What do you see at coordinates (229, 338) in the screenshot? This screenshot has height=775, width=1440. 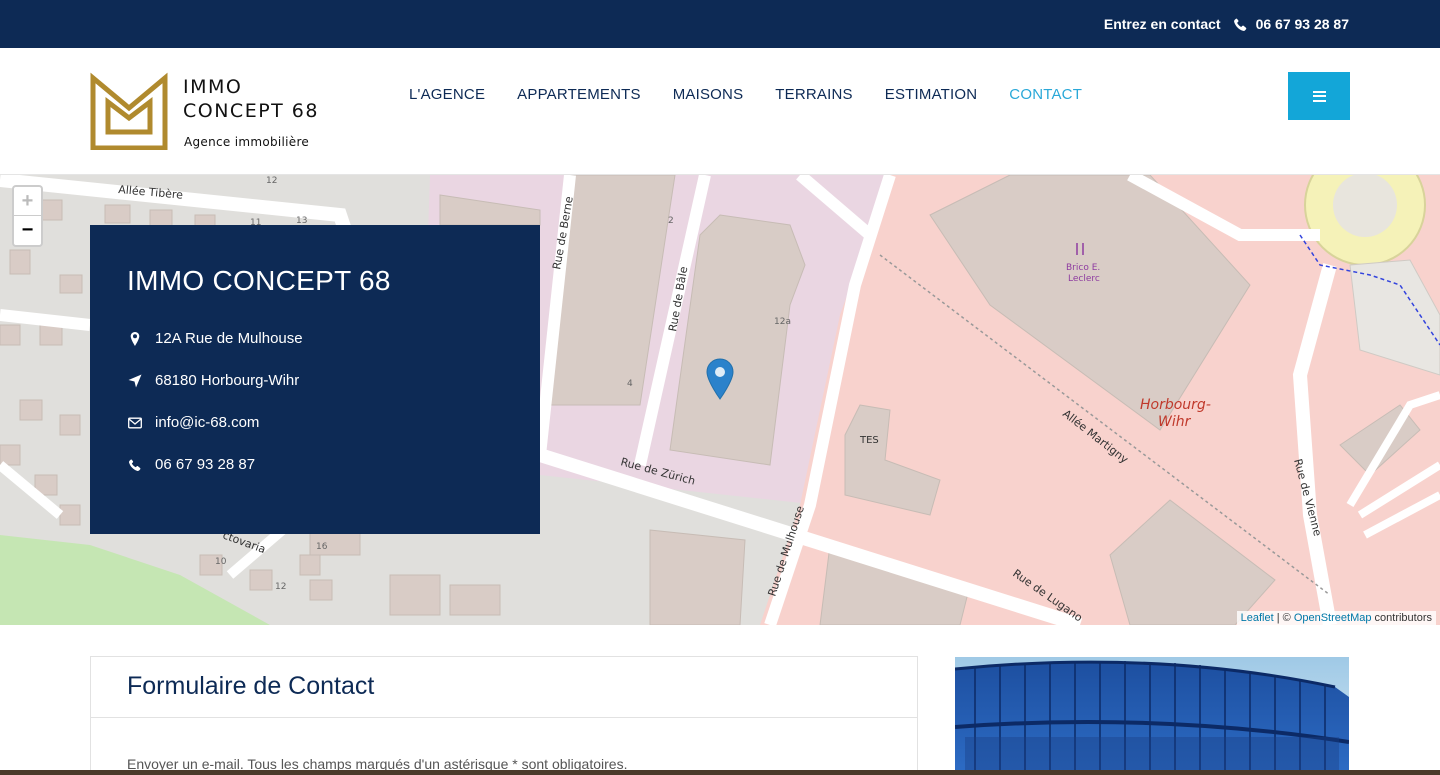 I see `card-address: 12A Rue de Mulhouse` at bounding box center [229, 338].